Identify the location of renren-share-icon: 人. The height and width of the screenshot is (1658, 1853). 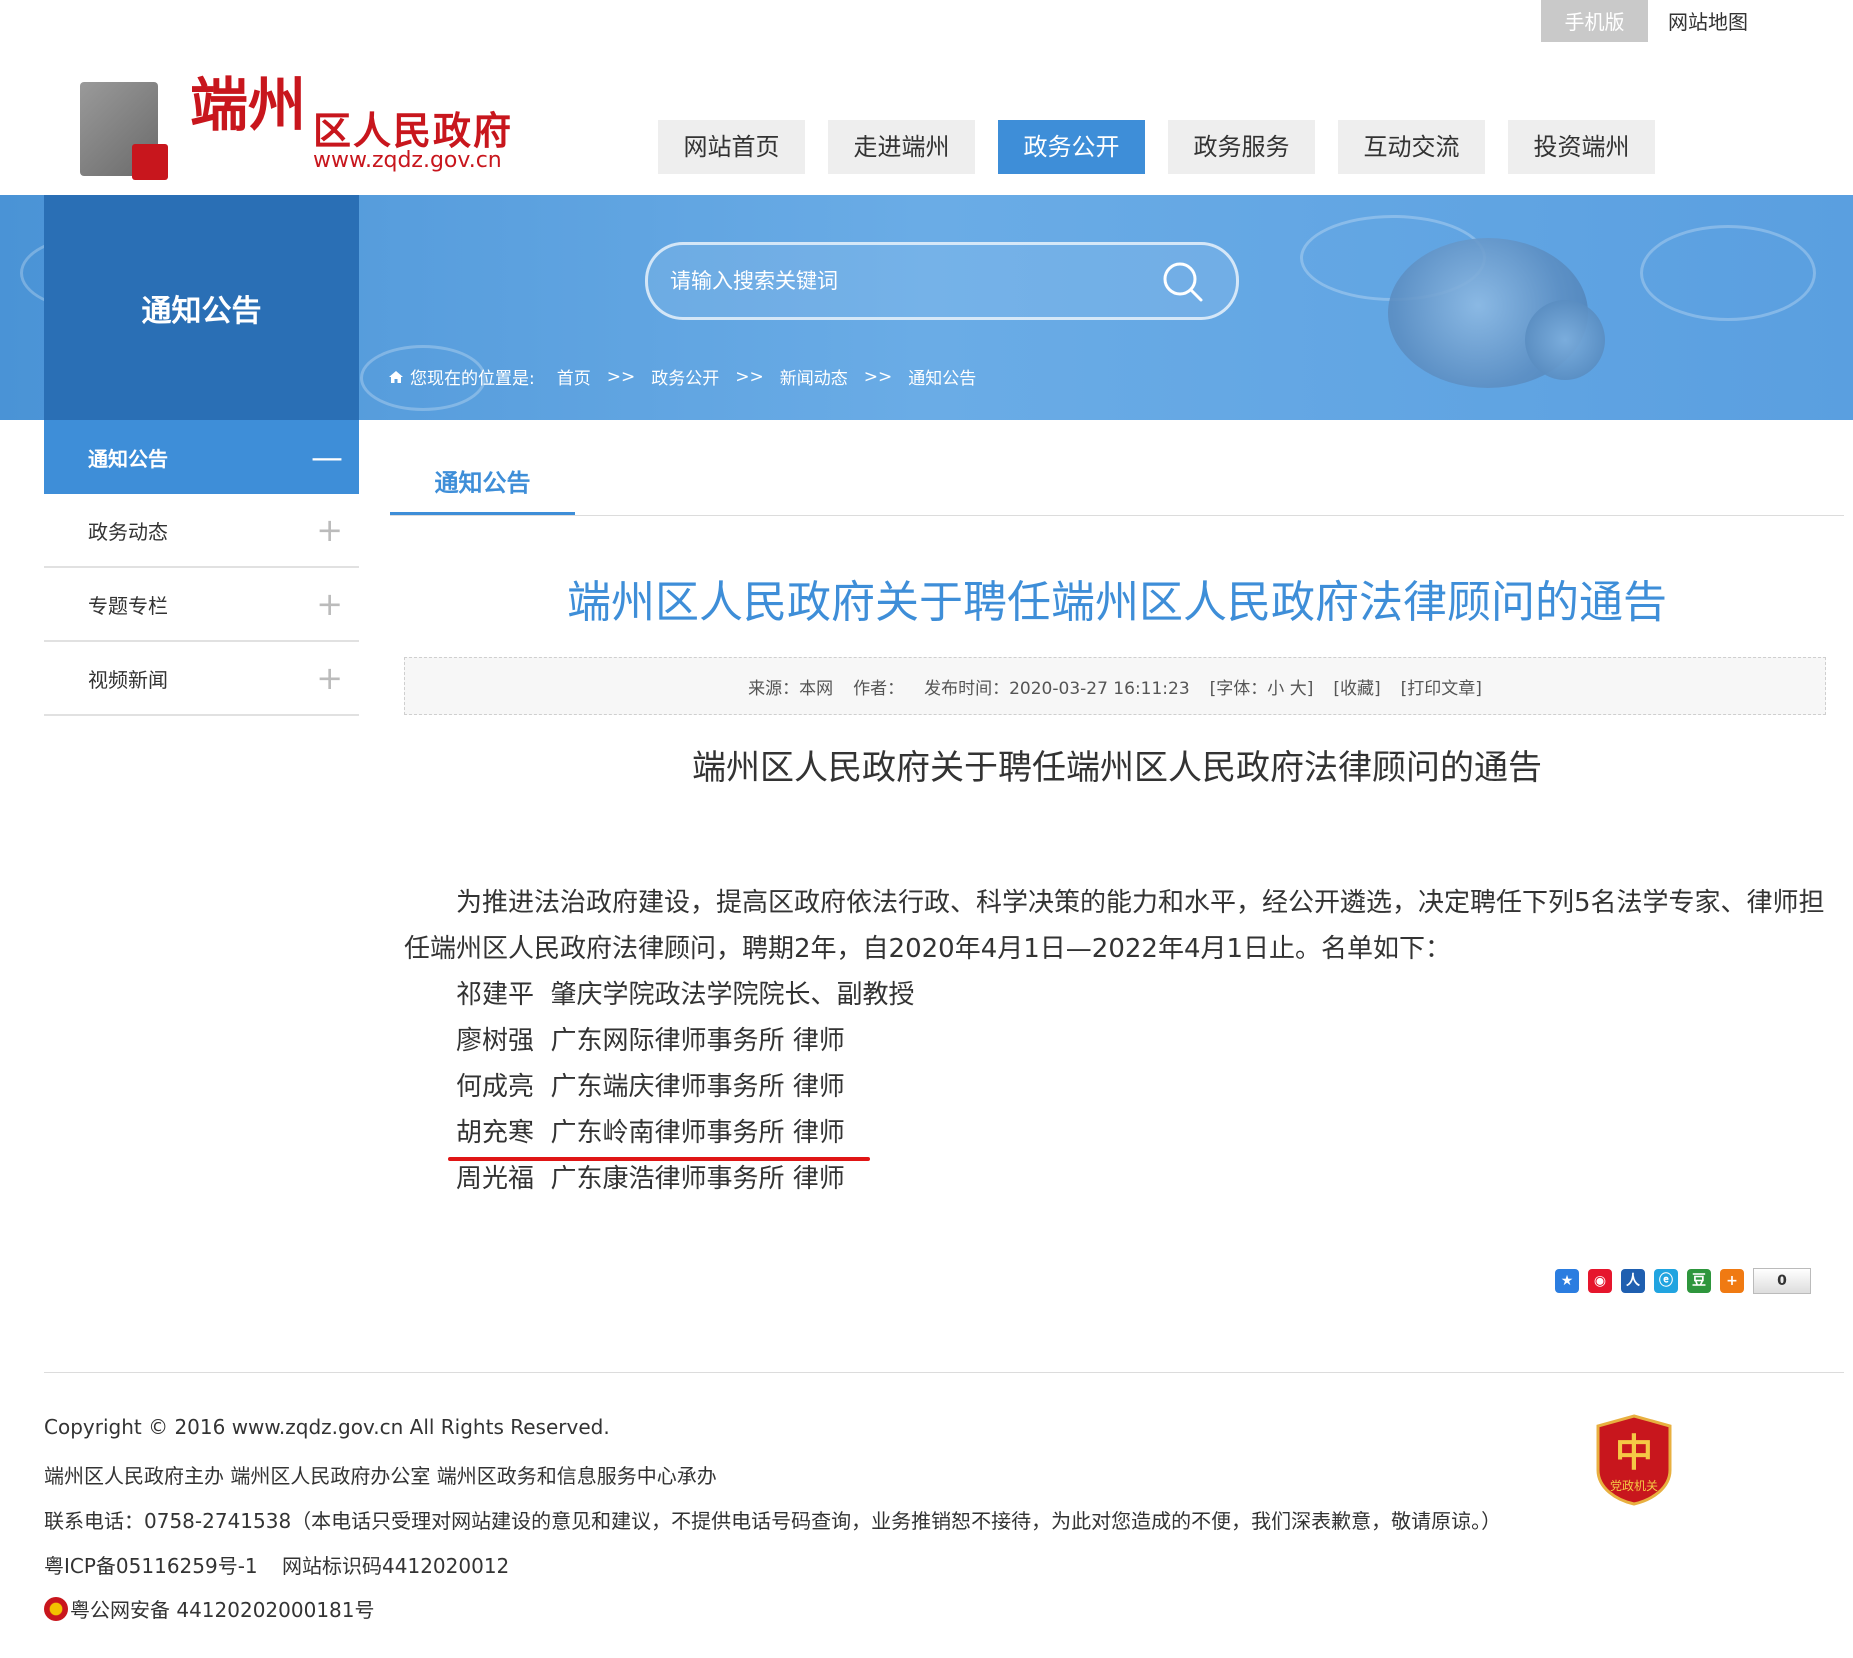
(1633, 1281).